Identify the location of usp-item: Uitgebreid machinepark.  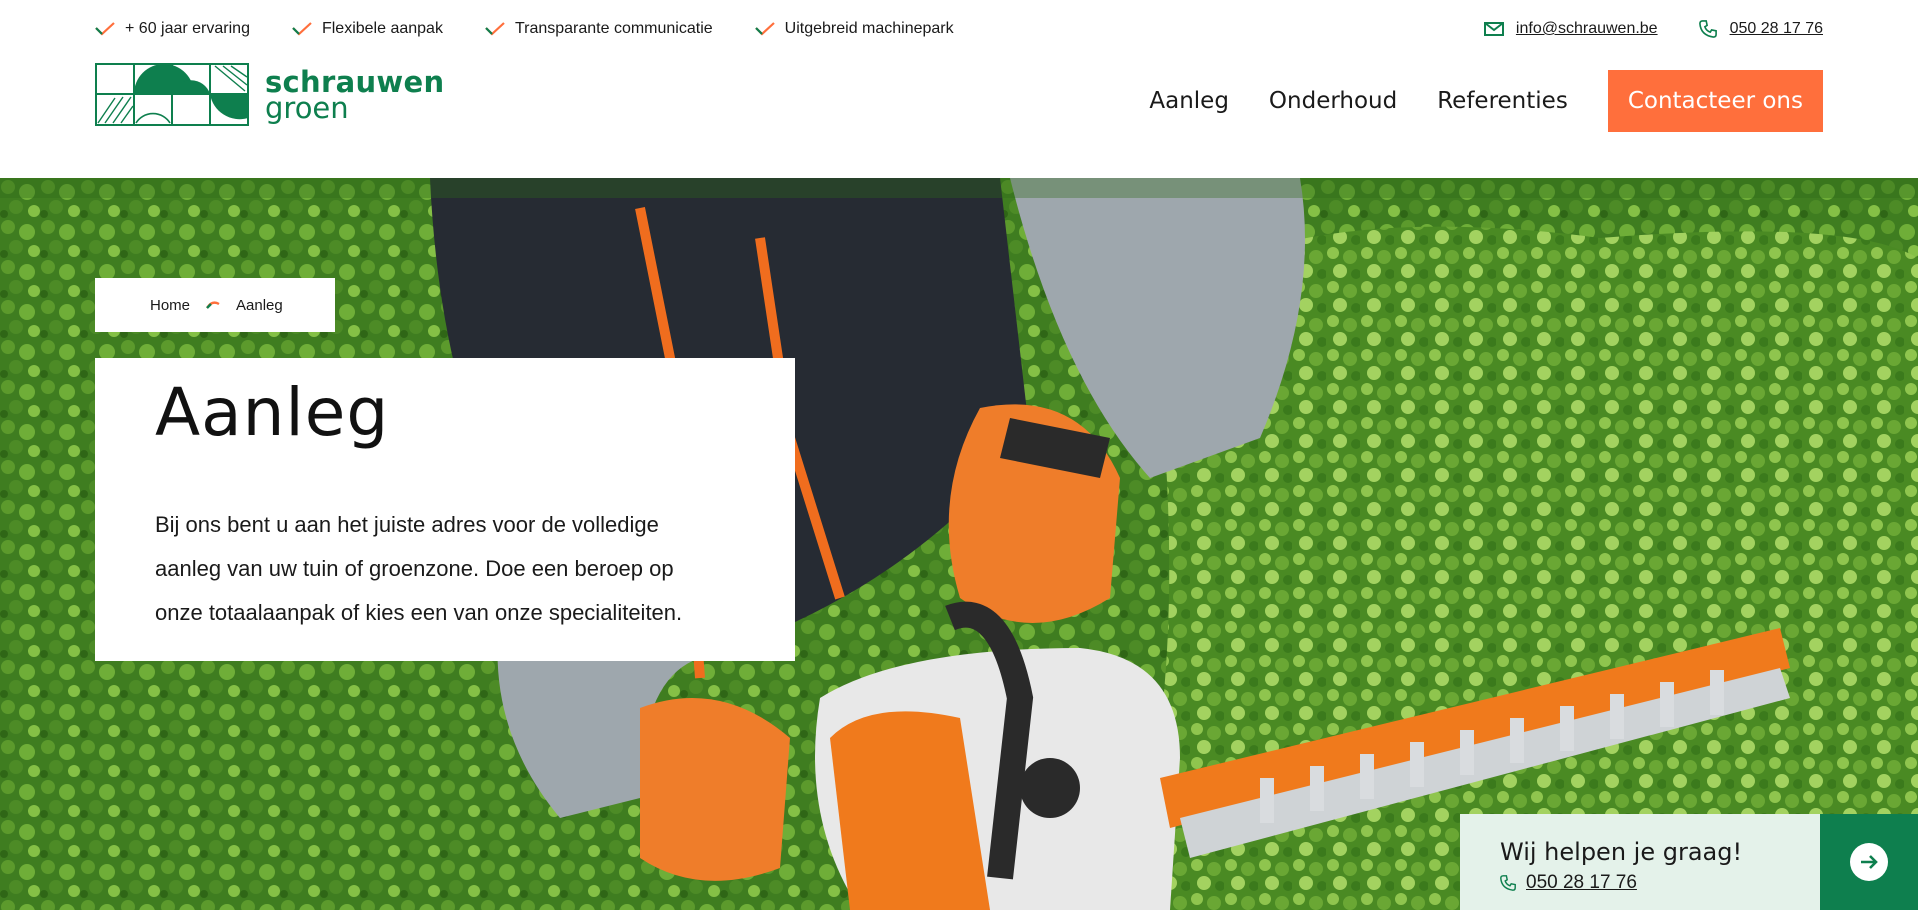
(854, 29).